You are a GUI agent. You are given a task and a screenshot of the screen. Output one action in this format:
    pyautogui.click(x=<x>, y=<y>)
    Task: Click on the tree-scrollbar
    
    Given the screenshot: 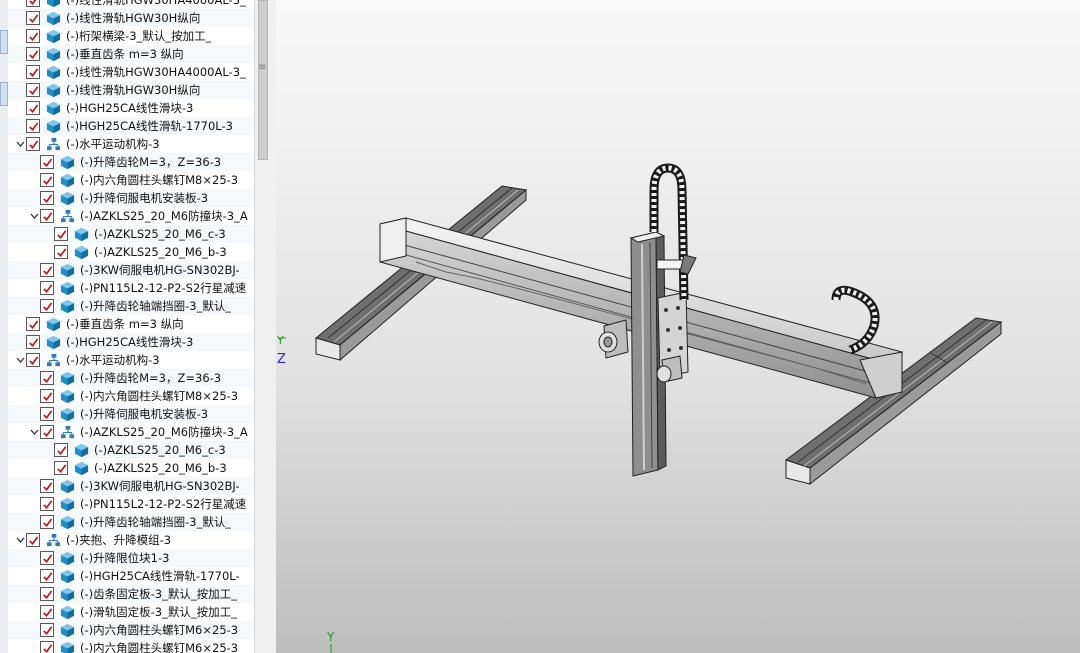 What is the action you would take?
    pyautogui.click(x=263, y=326)
    